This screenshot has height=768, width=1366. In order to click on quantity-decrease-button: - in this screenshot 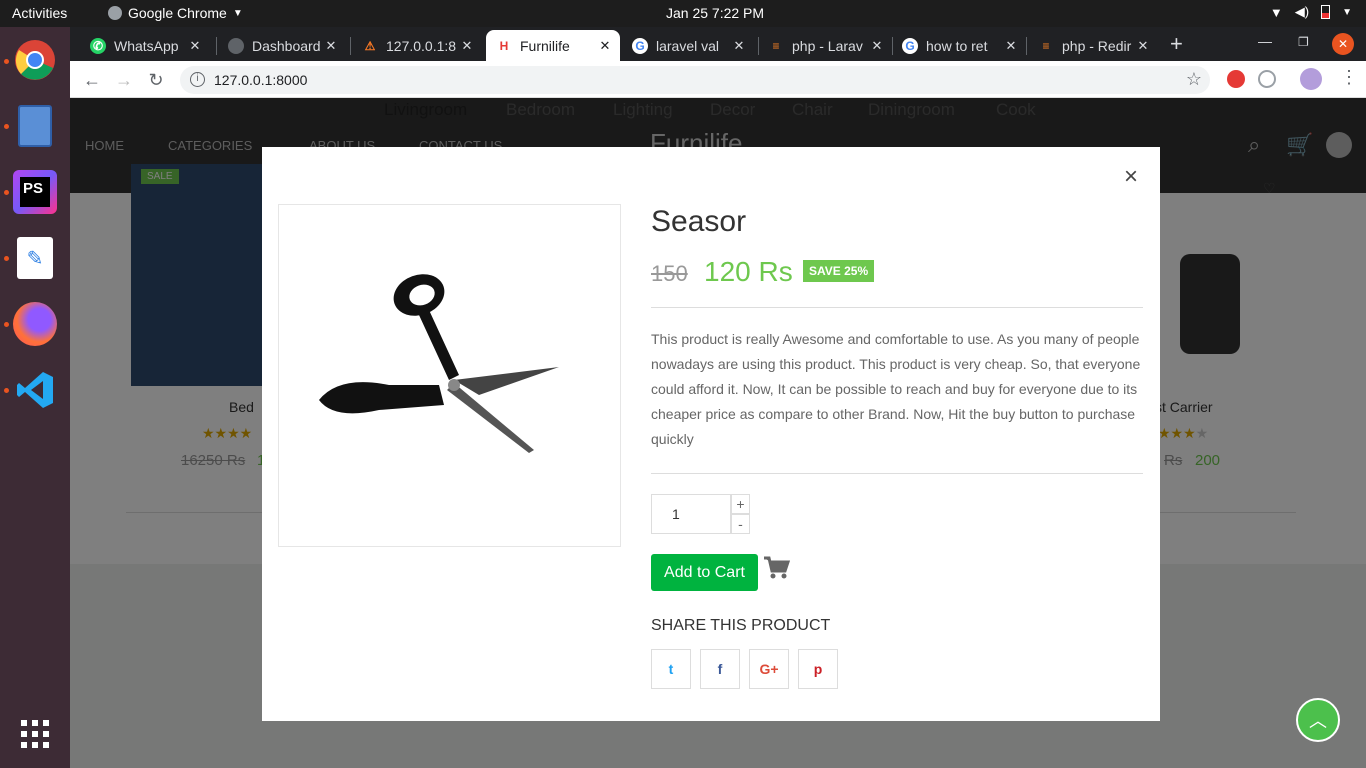, I will do `click(740, 524)`.